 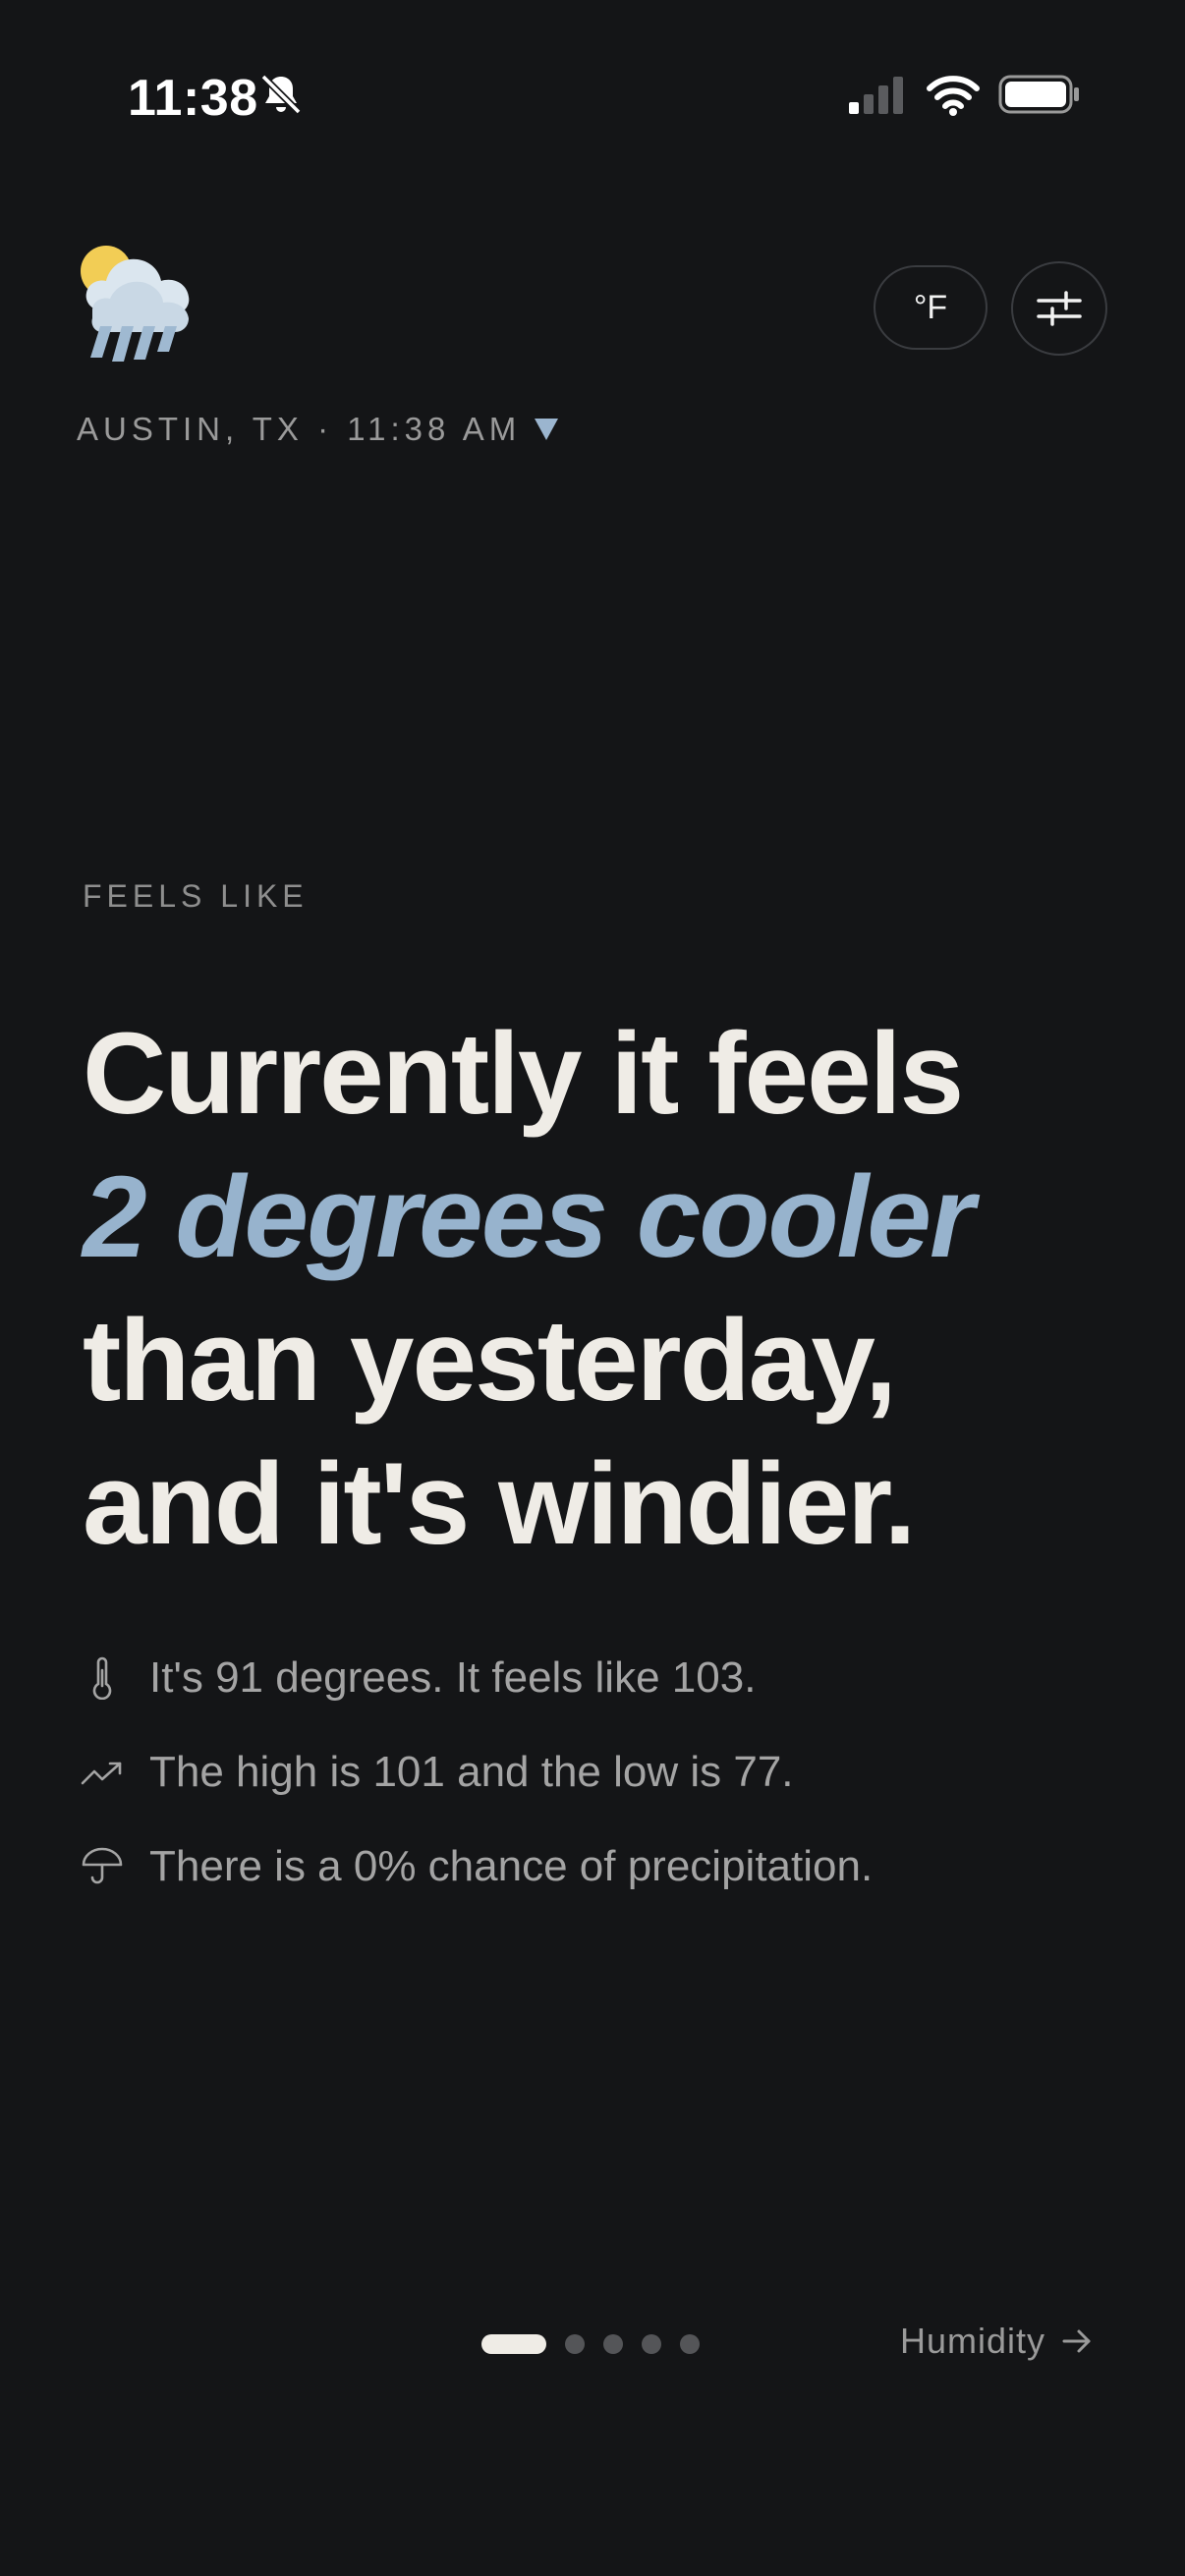 What do you see at coordinates (512, 1866) in the screenshot?
I see `detail-text: There is a 0% chance of precipitation.` at bounding box center [512, 1866].